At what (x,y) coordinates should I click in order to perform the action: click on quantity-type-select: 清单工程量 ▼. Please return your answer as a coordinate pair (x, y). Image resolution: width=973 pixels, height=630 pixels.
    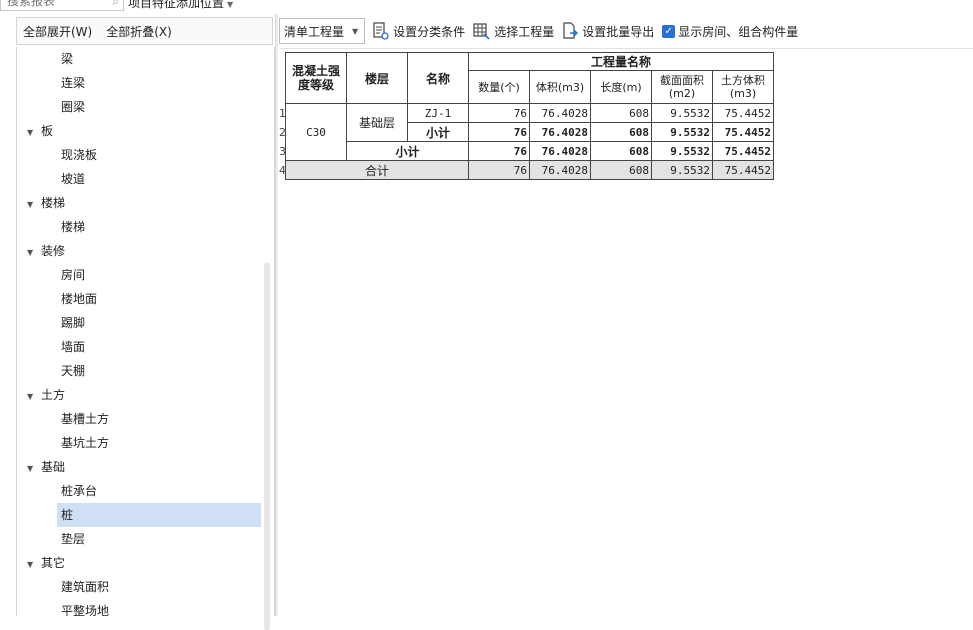
    Looking at the image, I should click on (322, 31).